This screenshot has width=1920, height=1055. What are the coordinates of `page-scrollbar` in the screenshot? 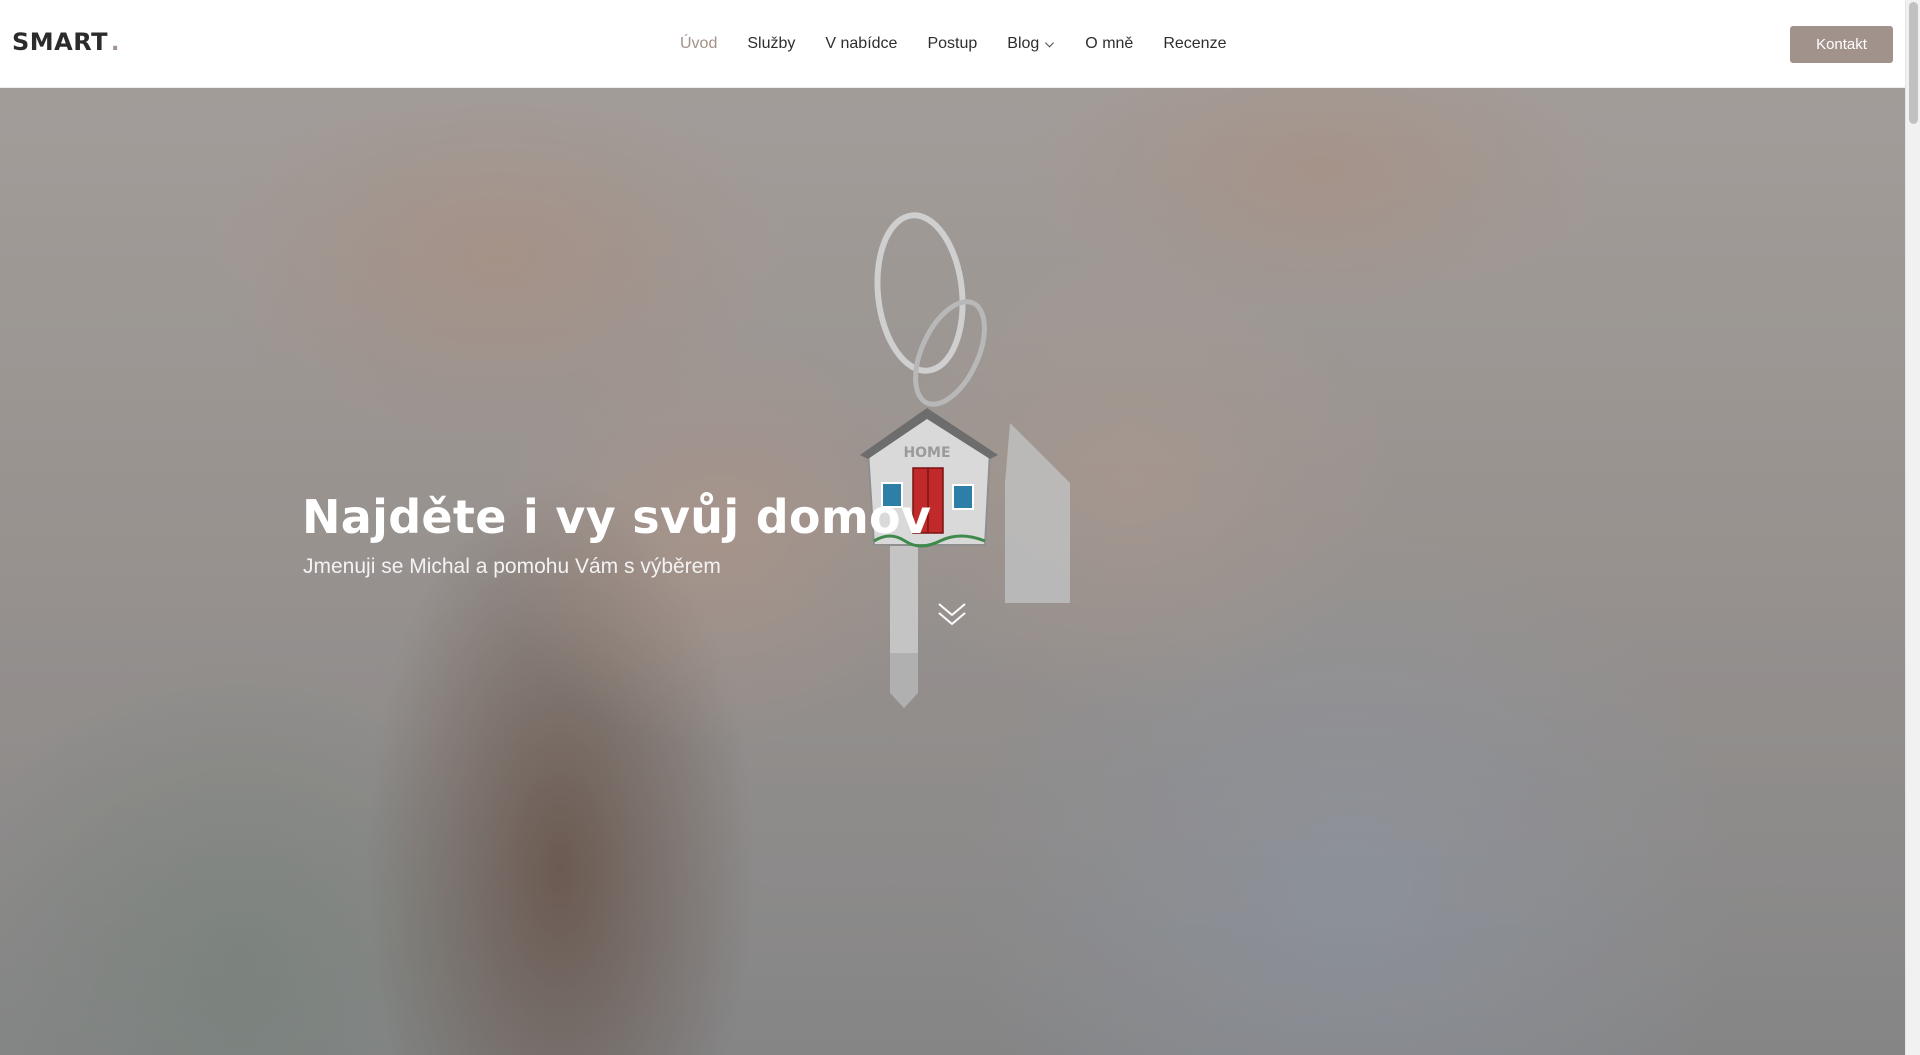 It's located at (1912, 527).